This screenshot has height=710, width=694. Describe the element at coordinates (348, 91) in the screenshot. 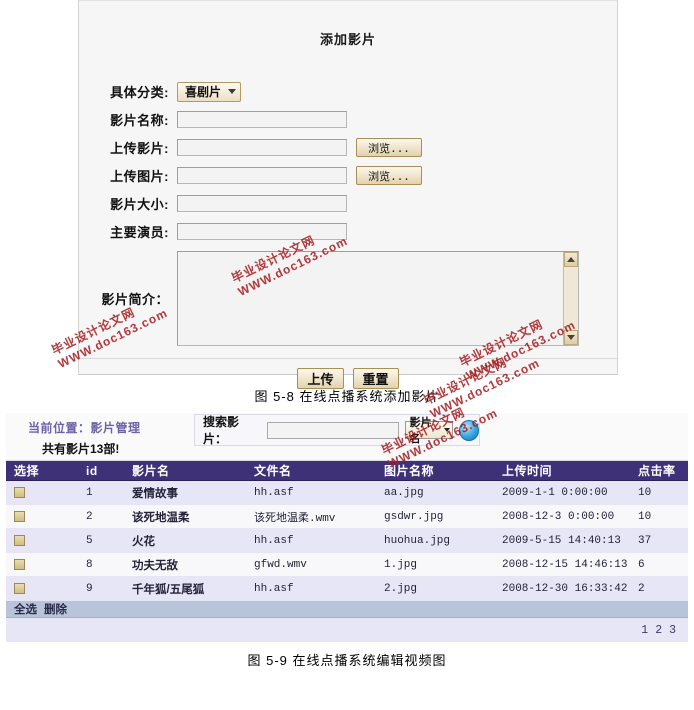

I see `form-row-category: 具体分类: 喜剧片` at that location.